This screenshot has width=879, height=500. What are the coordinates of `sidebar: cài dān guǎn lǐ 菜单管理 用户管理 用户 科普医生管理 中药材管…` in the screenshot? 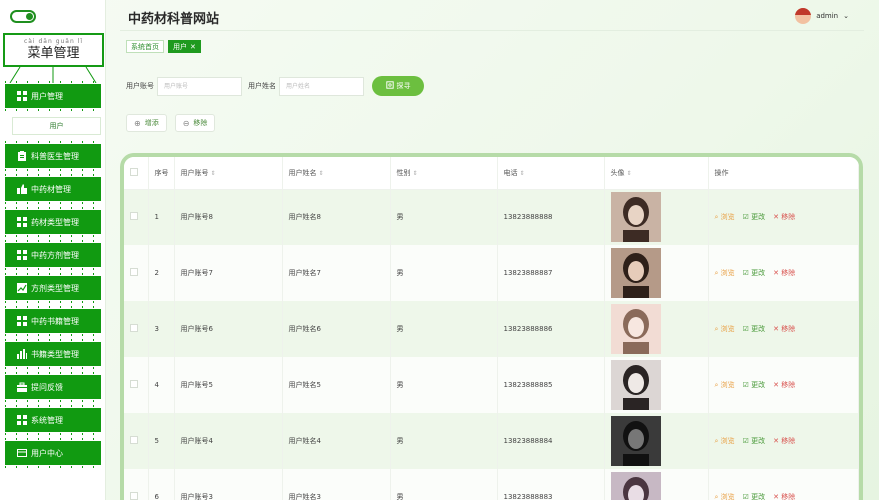 It's located at (53, 250).